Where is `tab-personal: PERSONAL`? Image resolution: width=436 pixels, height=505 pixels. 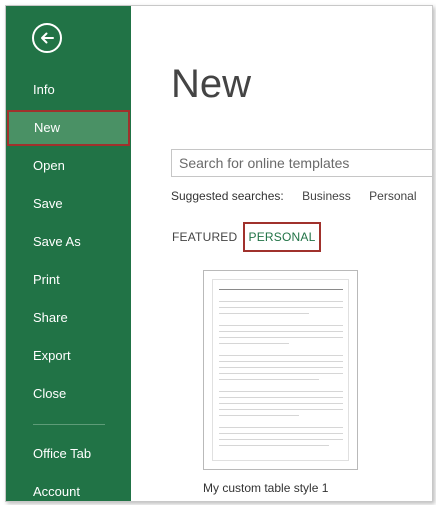
tab-personal: PERSONAL is located at coordinates (282, 237).